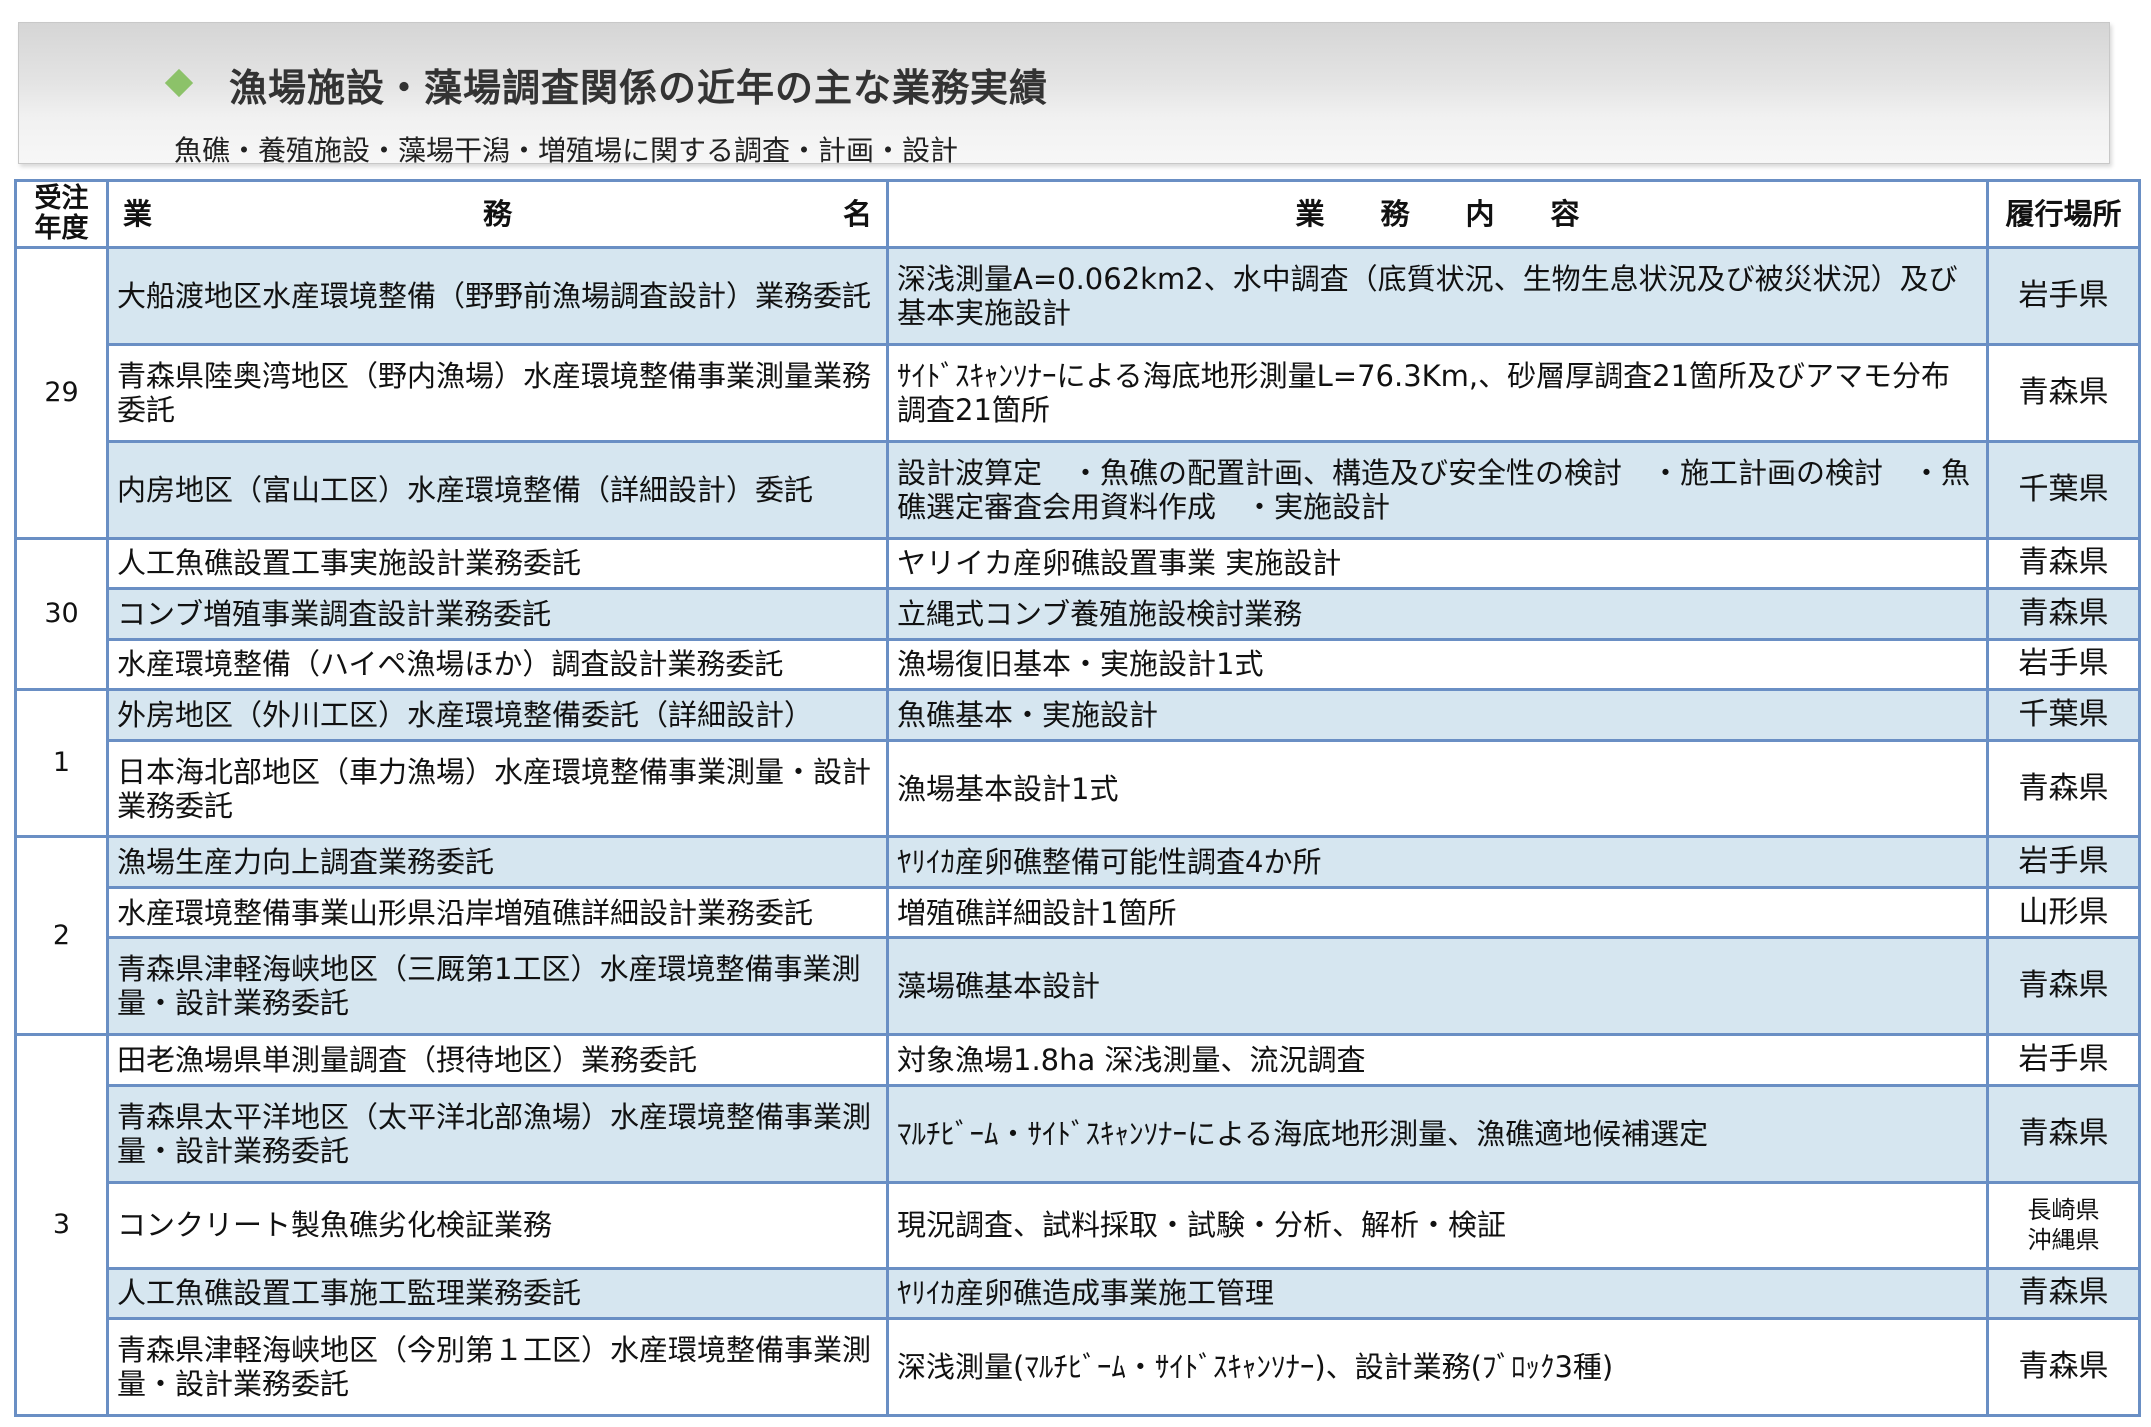  What do you see at coordinates (497, 489) in the screenshot?
I see `work-name: 内房地区（富山工区）水産環境整備（詳細設計）委託` at bounding box center [497, 489].